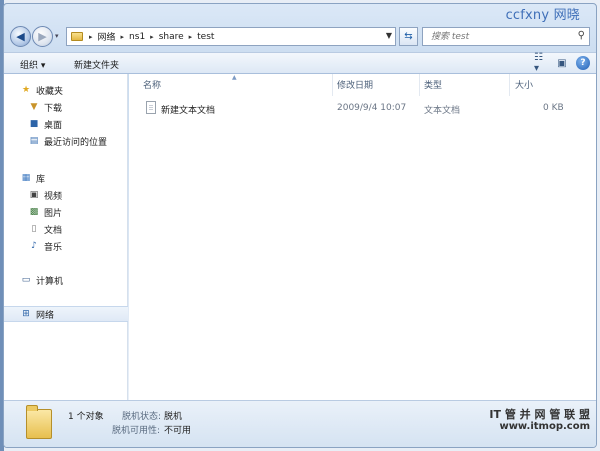 This screenshot has height=451, width=600. I want to click on address-dropdown-icon: ▼, so click(389, 35).